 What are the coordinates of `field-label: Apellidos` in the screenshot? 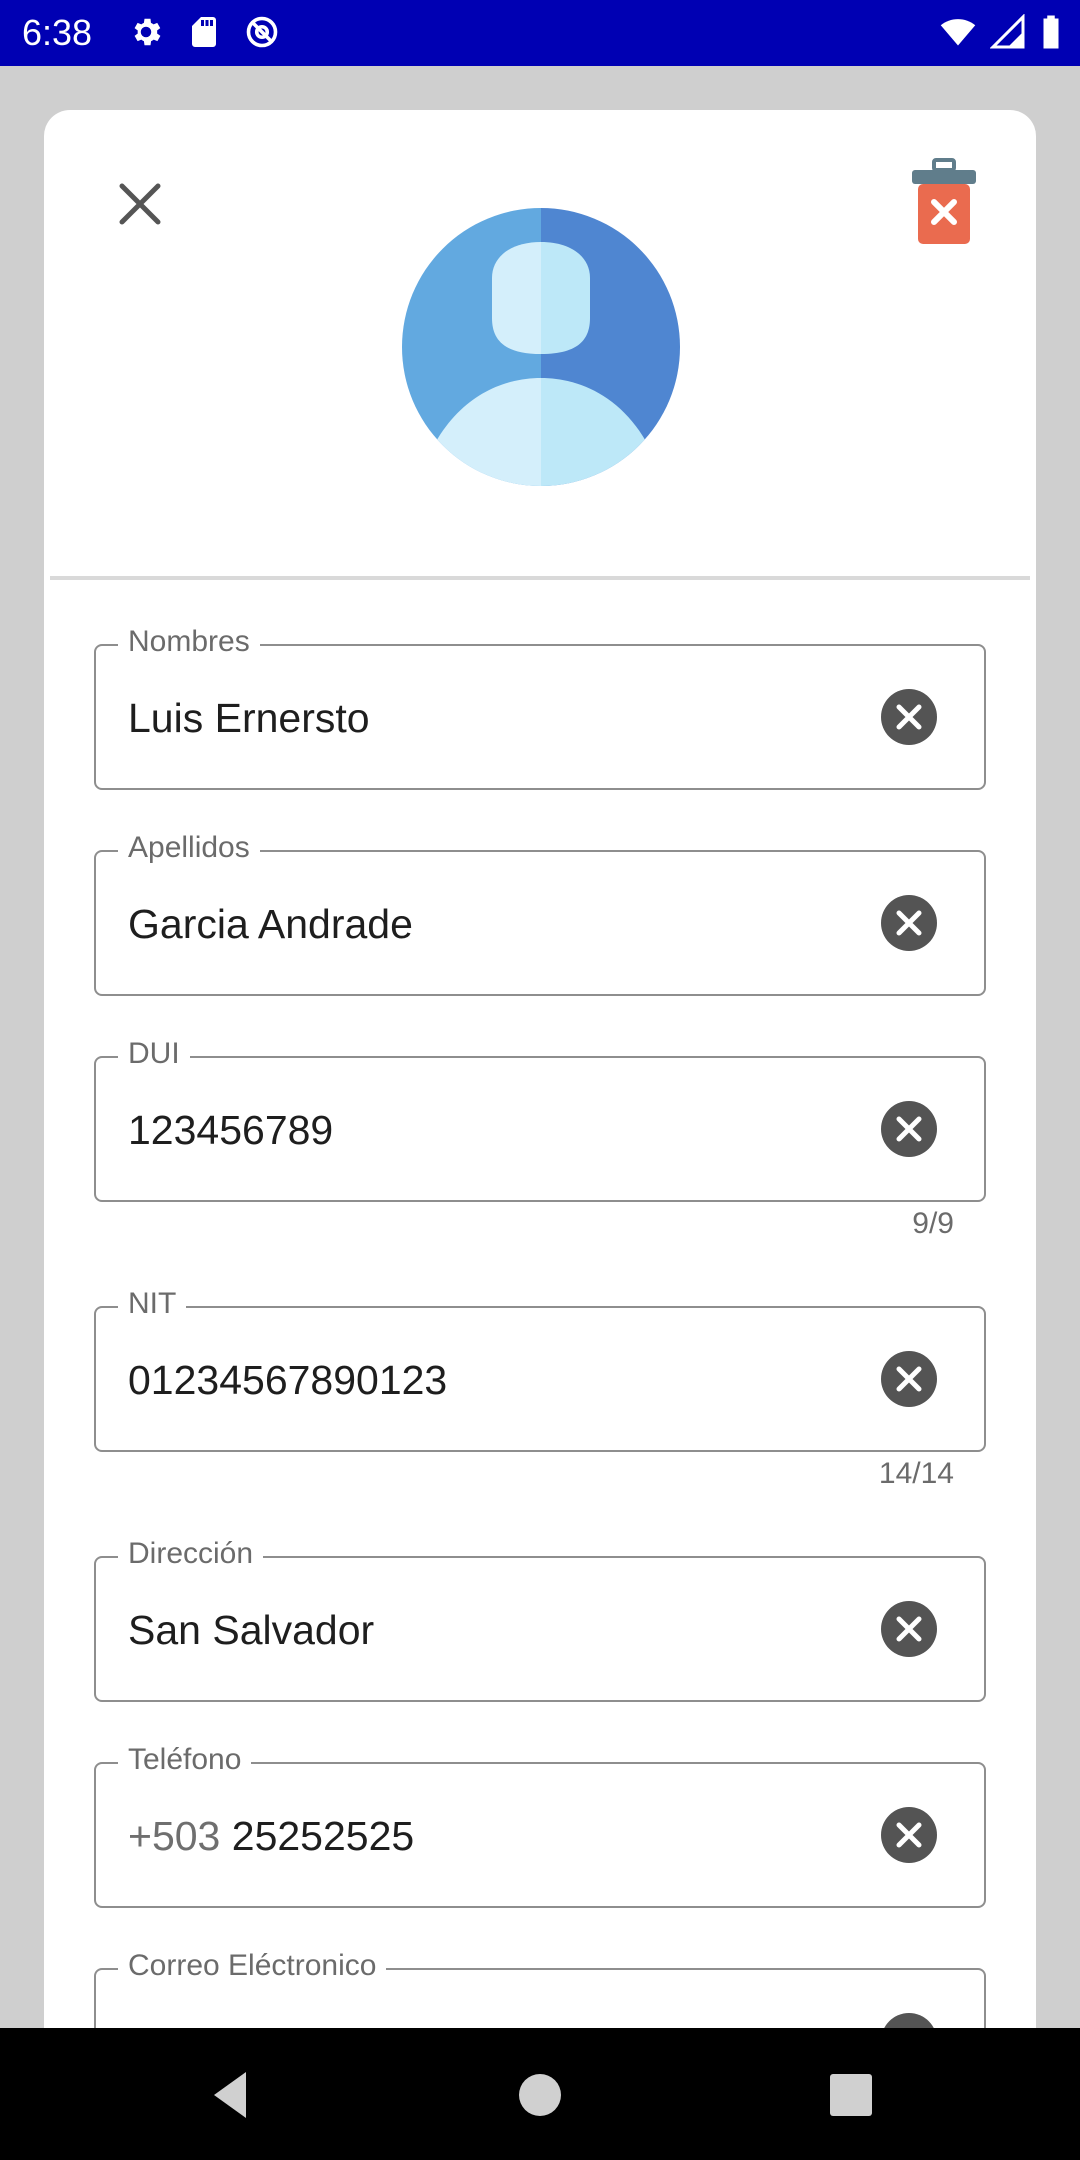 It's located at (189, 848).